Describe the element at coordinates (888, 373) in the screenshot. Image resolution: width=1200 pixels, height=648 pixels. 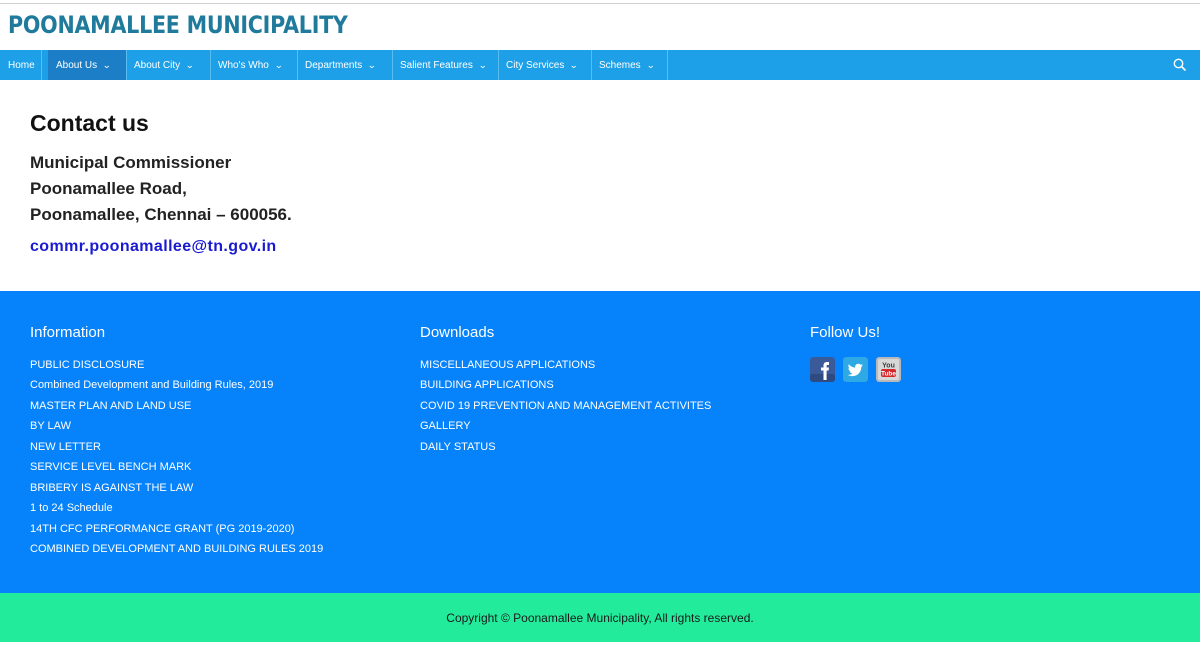
I see `youtube-icon-text-bottom: Tube` at that location.